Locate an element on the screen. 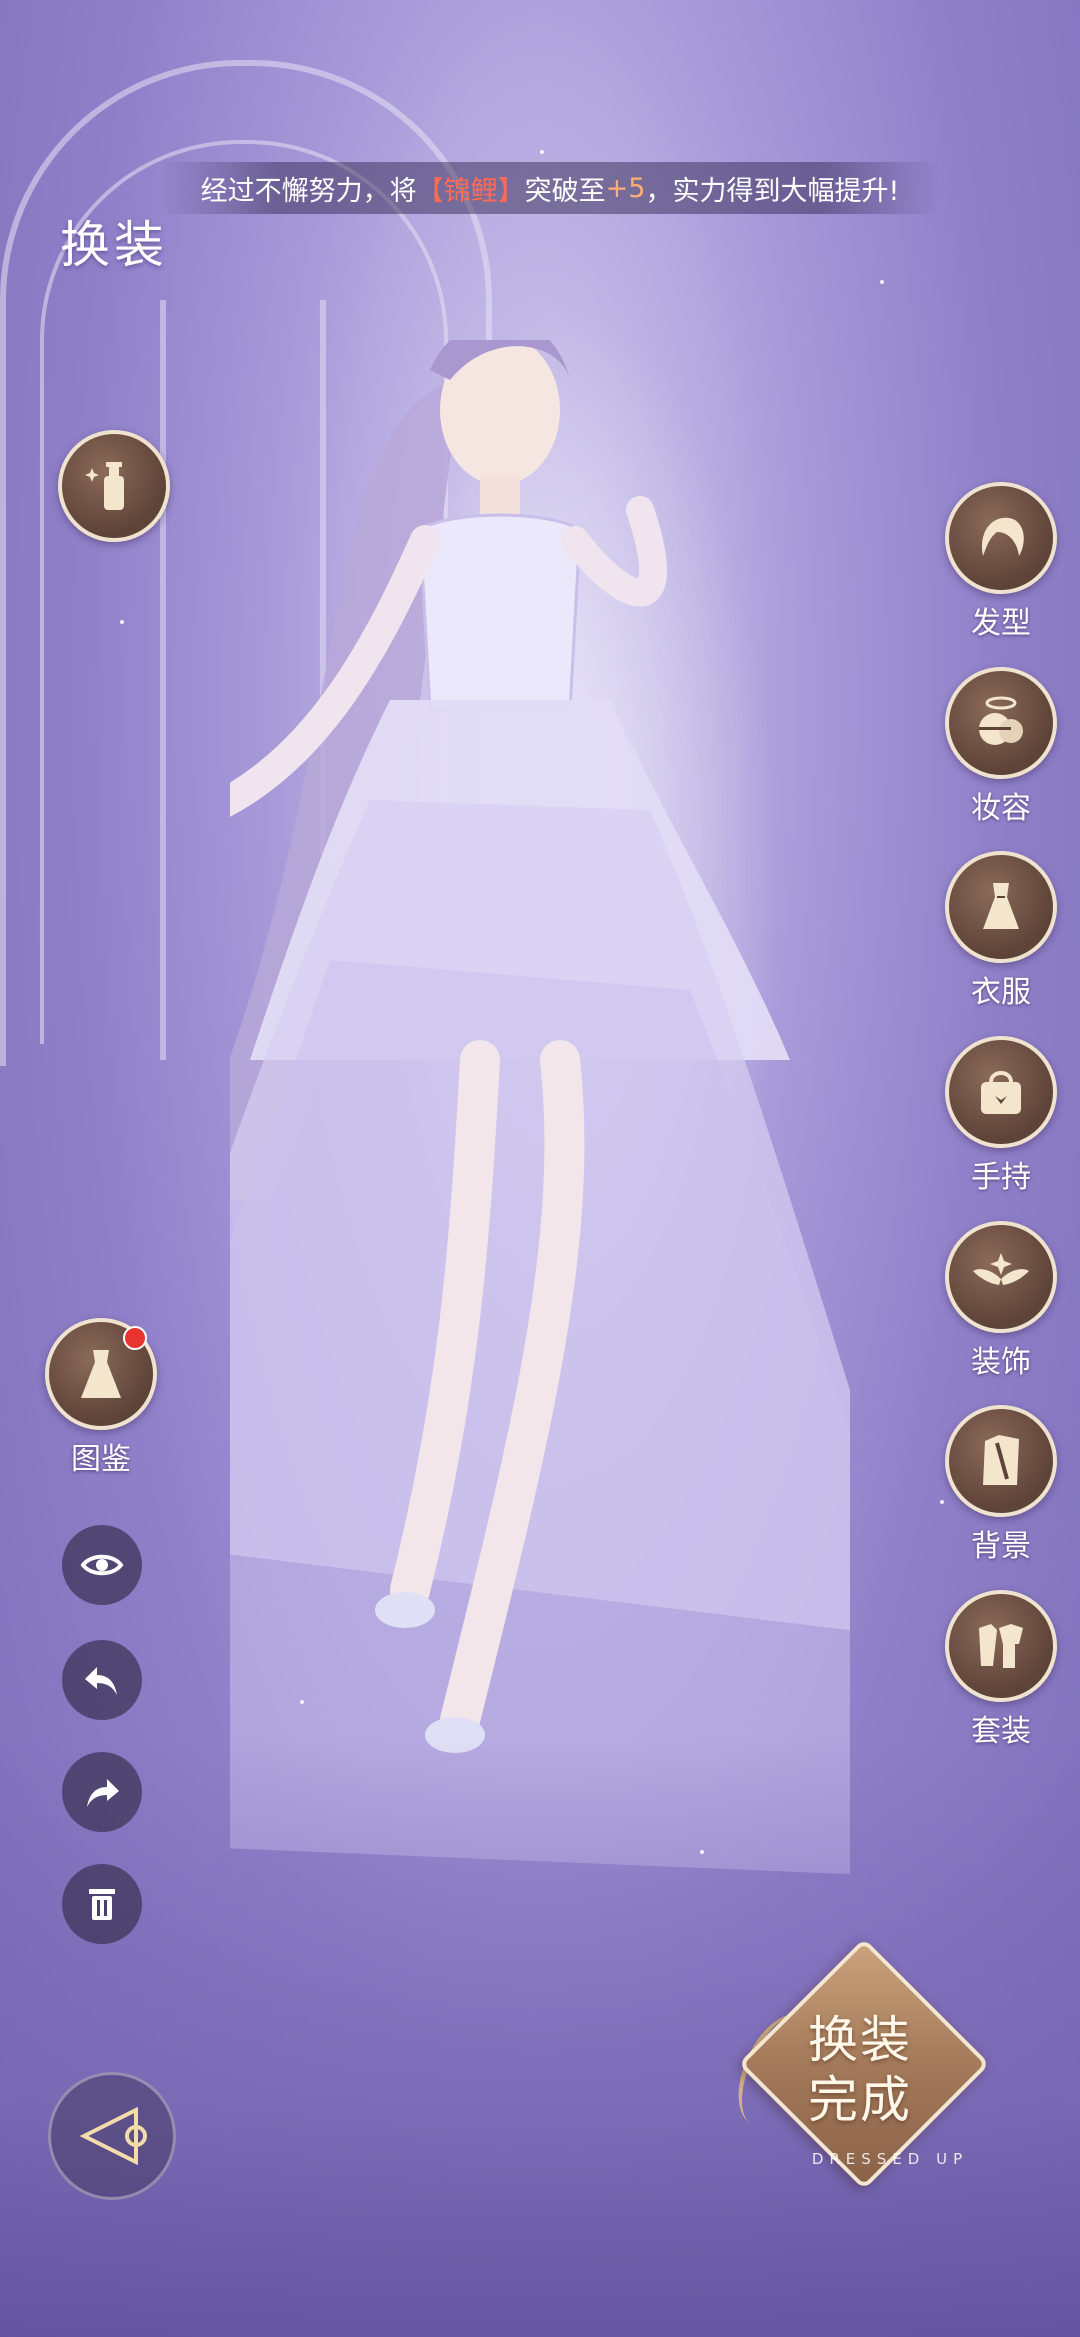  notification-badge is located at coordinates (135, 1338).